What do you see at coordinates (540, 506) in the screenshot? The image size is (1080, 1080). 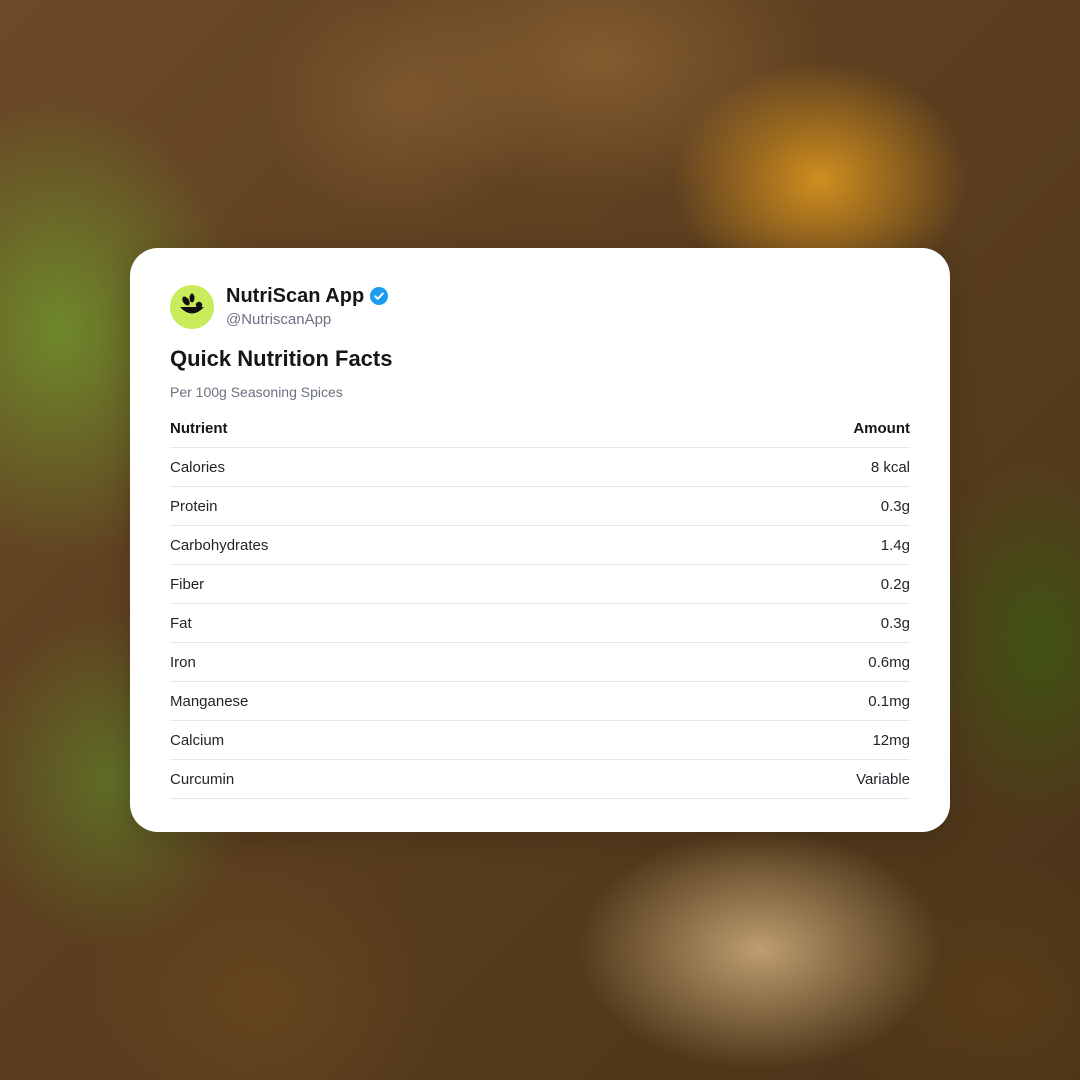 I see `table-row: Protein 0.3g` at bounding box center [540, 506].